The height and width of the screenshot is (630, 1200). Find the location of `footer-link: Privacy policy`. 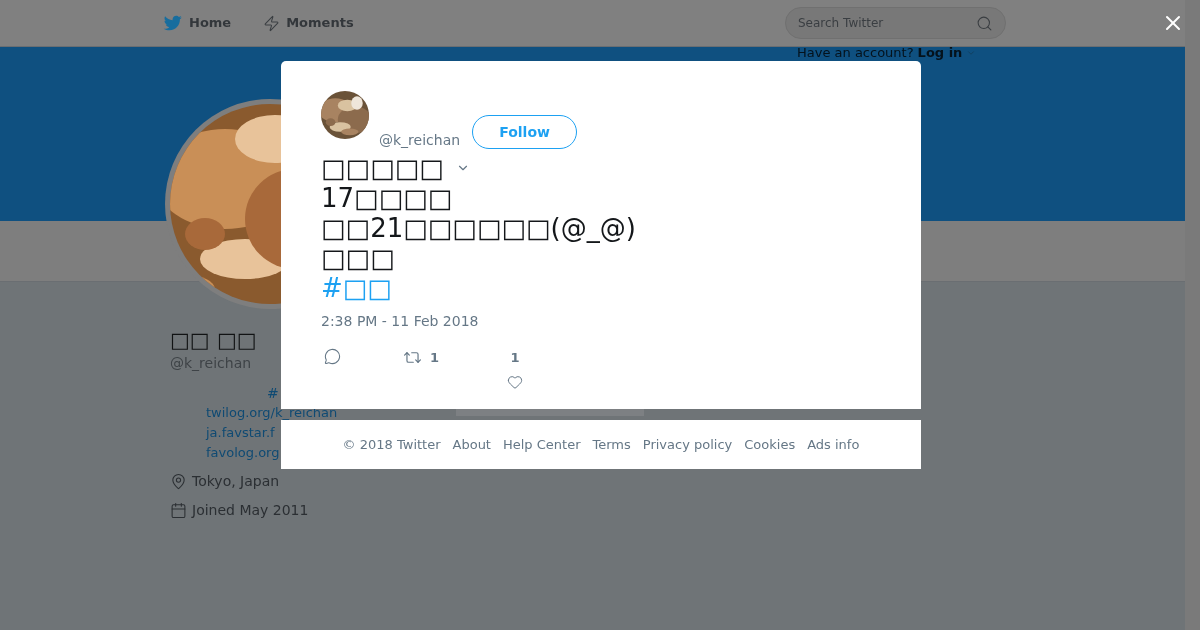

footer-link: Privacy policy is located at coordinates (687, 444).